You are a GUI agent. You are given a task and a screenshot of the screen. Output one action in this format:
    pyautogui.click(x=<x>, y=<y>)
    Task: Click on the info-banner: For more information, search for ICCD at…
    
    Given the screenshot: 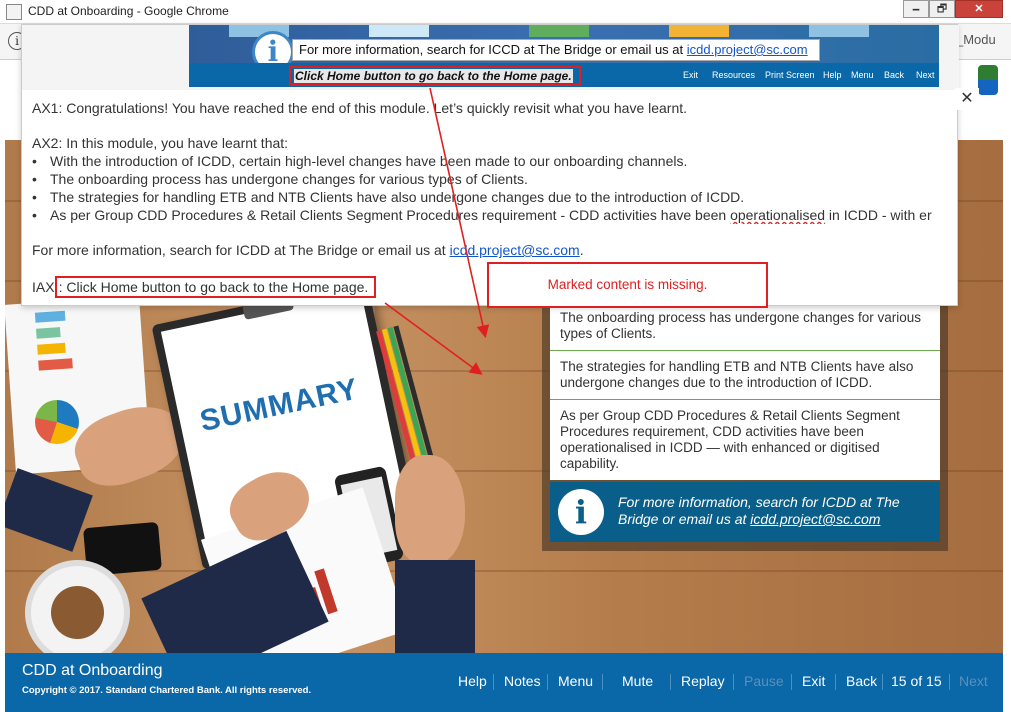 What is the action you would take?
    pyautogui.click(x=556, y=50)
    